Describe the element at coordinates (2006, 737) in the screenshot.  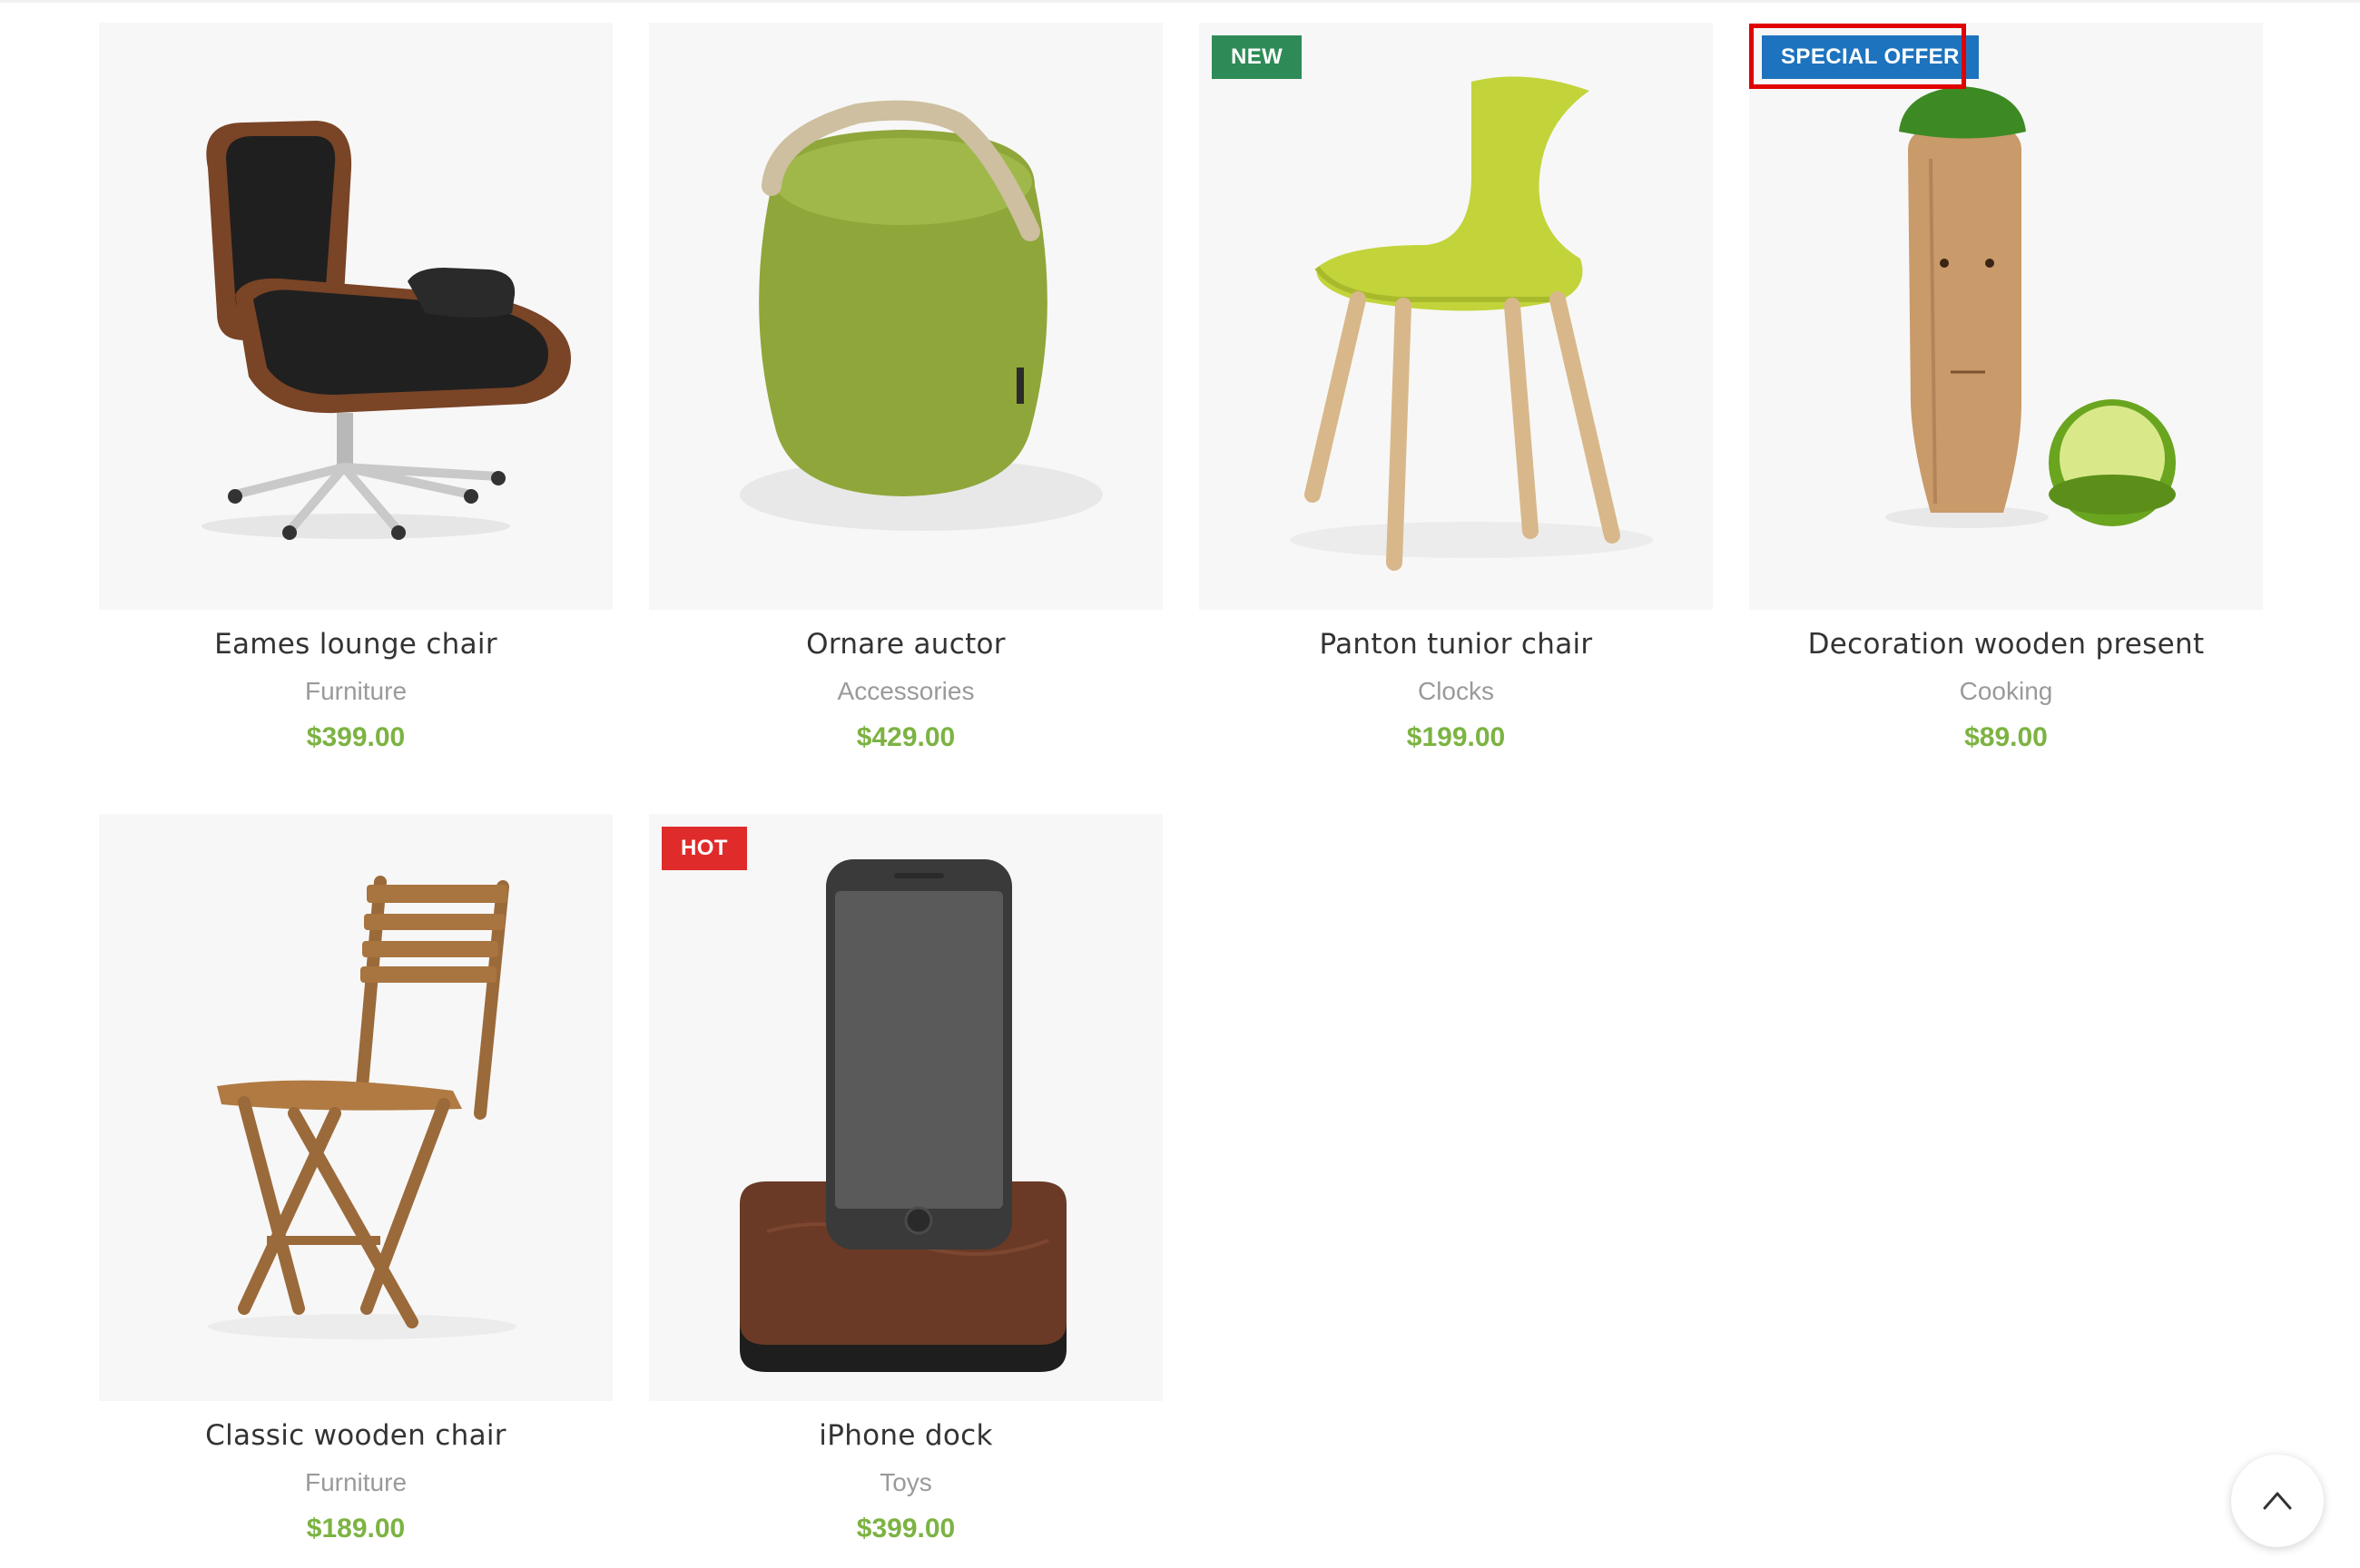
I see `product-price: $89.00` at that location.